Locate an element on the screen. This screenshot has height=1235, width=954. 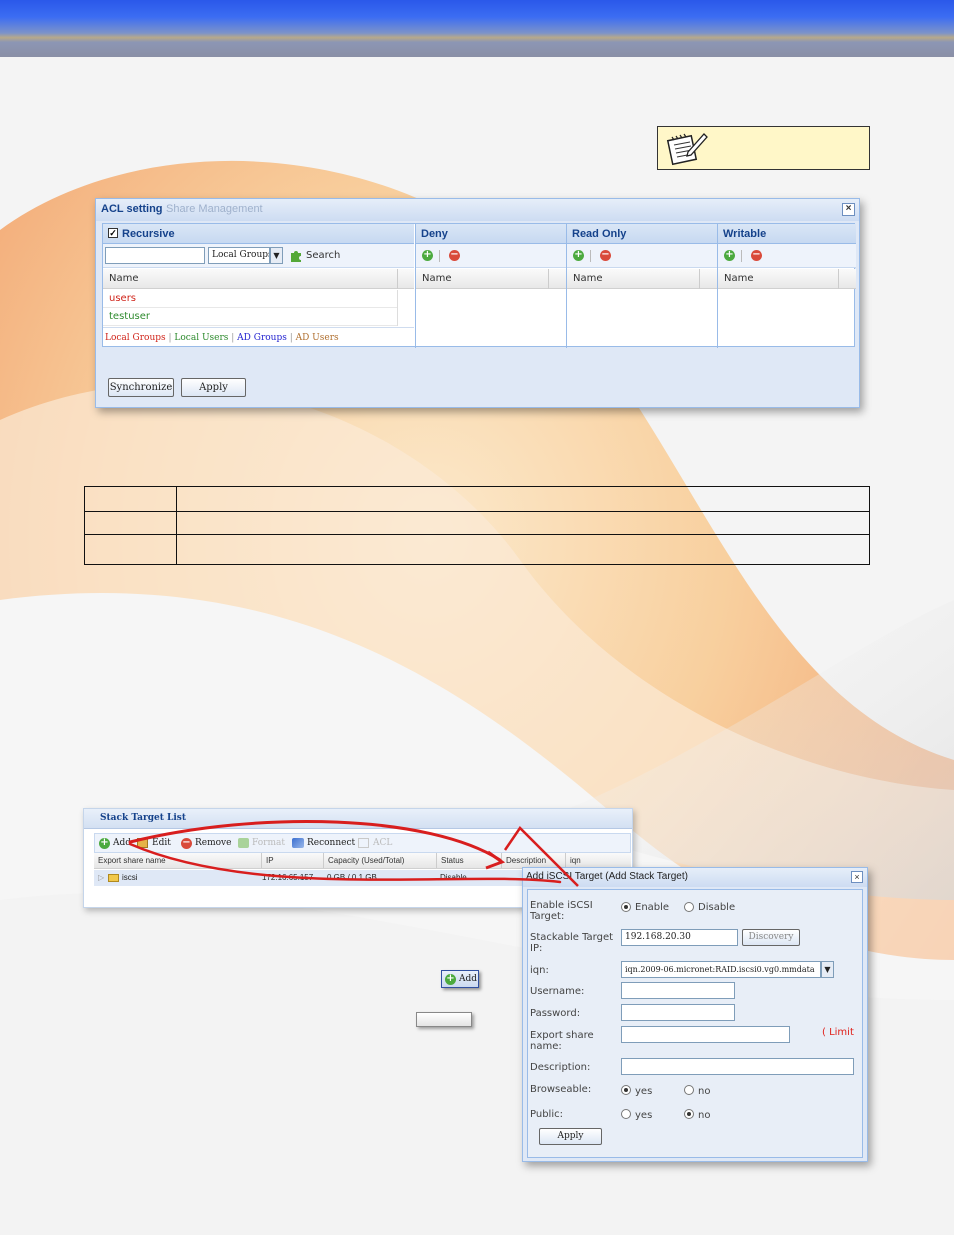
browseable-no-label: no is located at coordinates (704, 1091).